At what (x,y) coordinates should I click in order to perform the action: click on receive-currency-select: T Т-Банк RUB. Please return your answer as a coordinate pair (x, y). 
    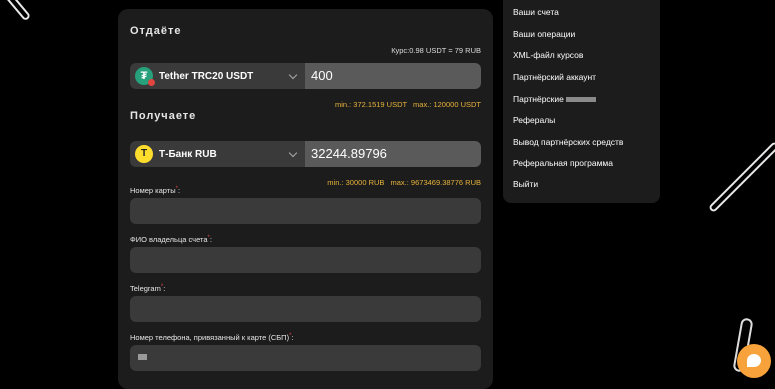
    Looking at the image, I should click on (217, 154).